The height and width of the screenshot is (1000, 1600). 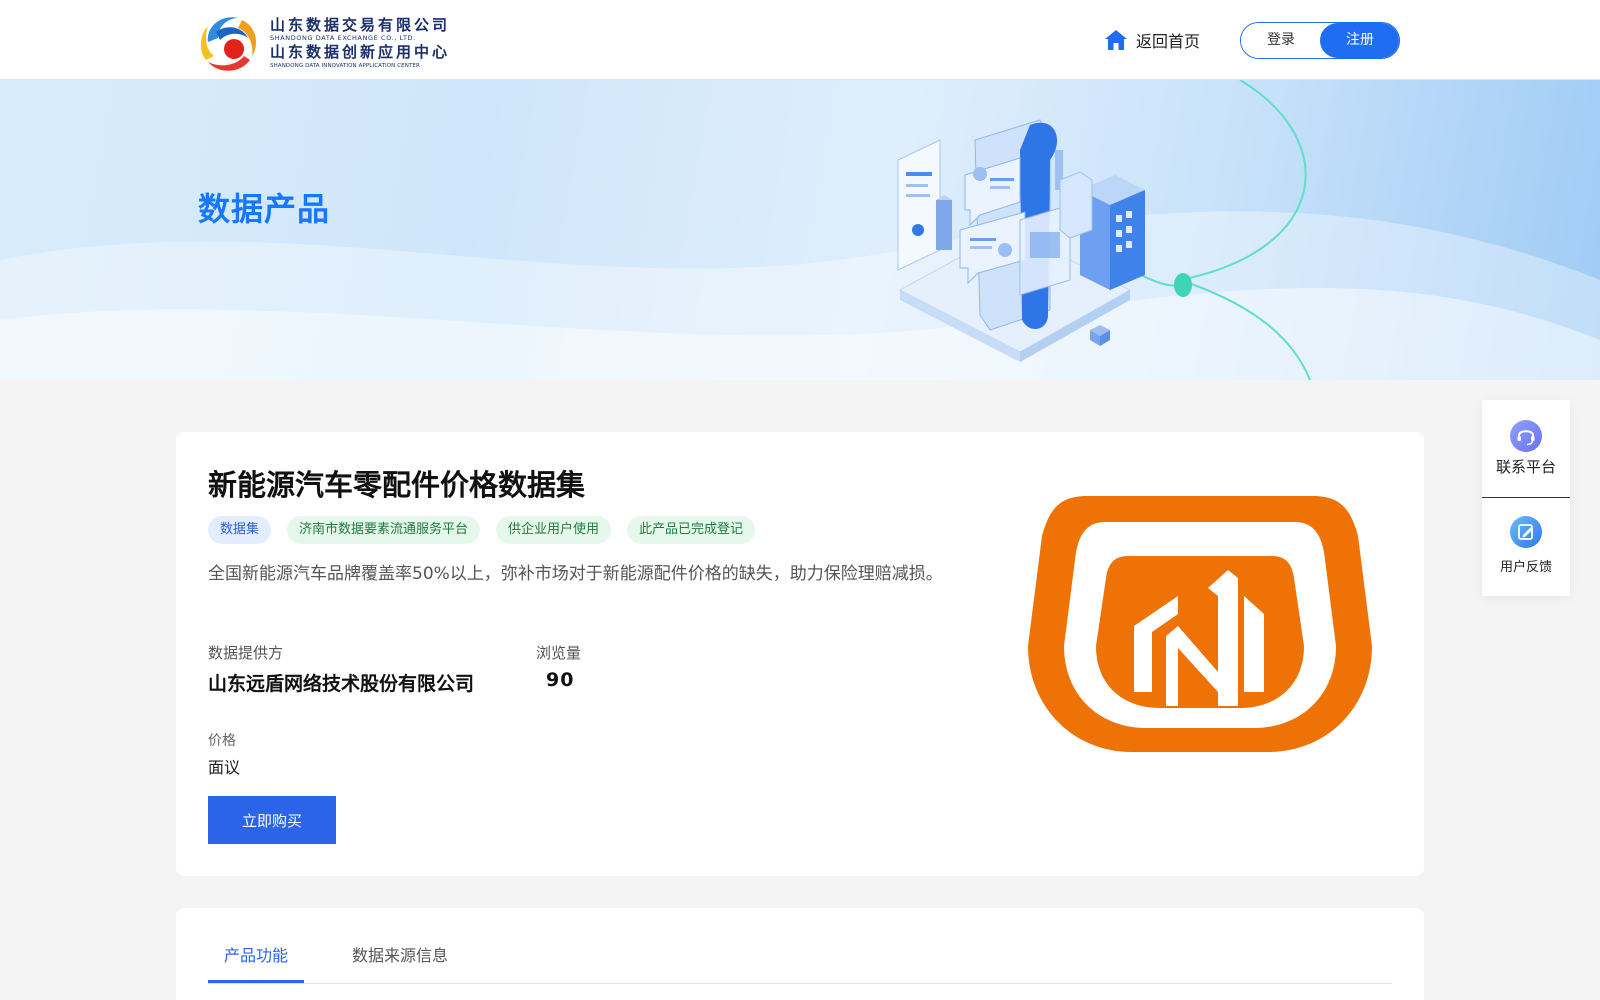 I want to click on contact-platform-label: 联系平台, so click(x=1525, y=467).